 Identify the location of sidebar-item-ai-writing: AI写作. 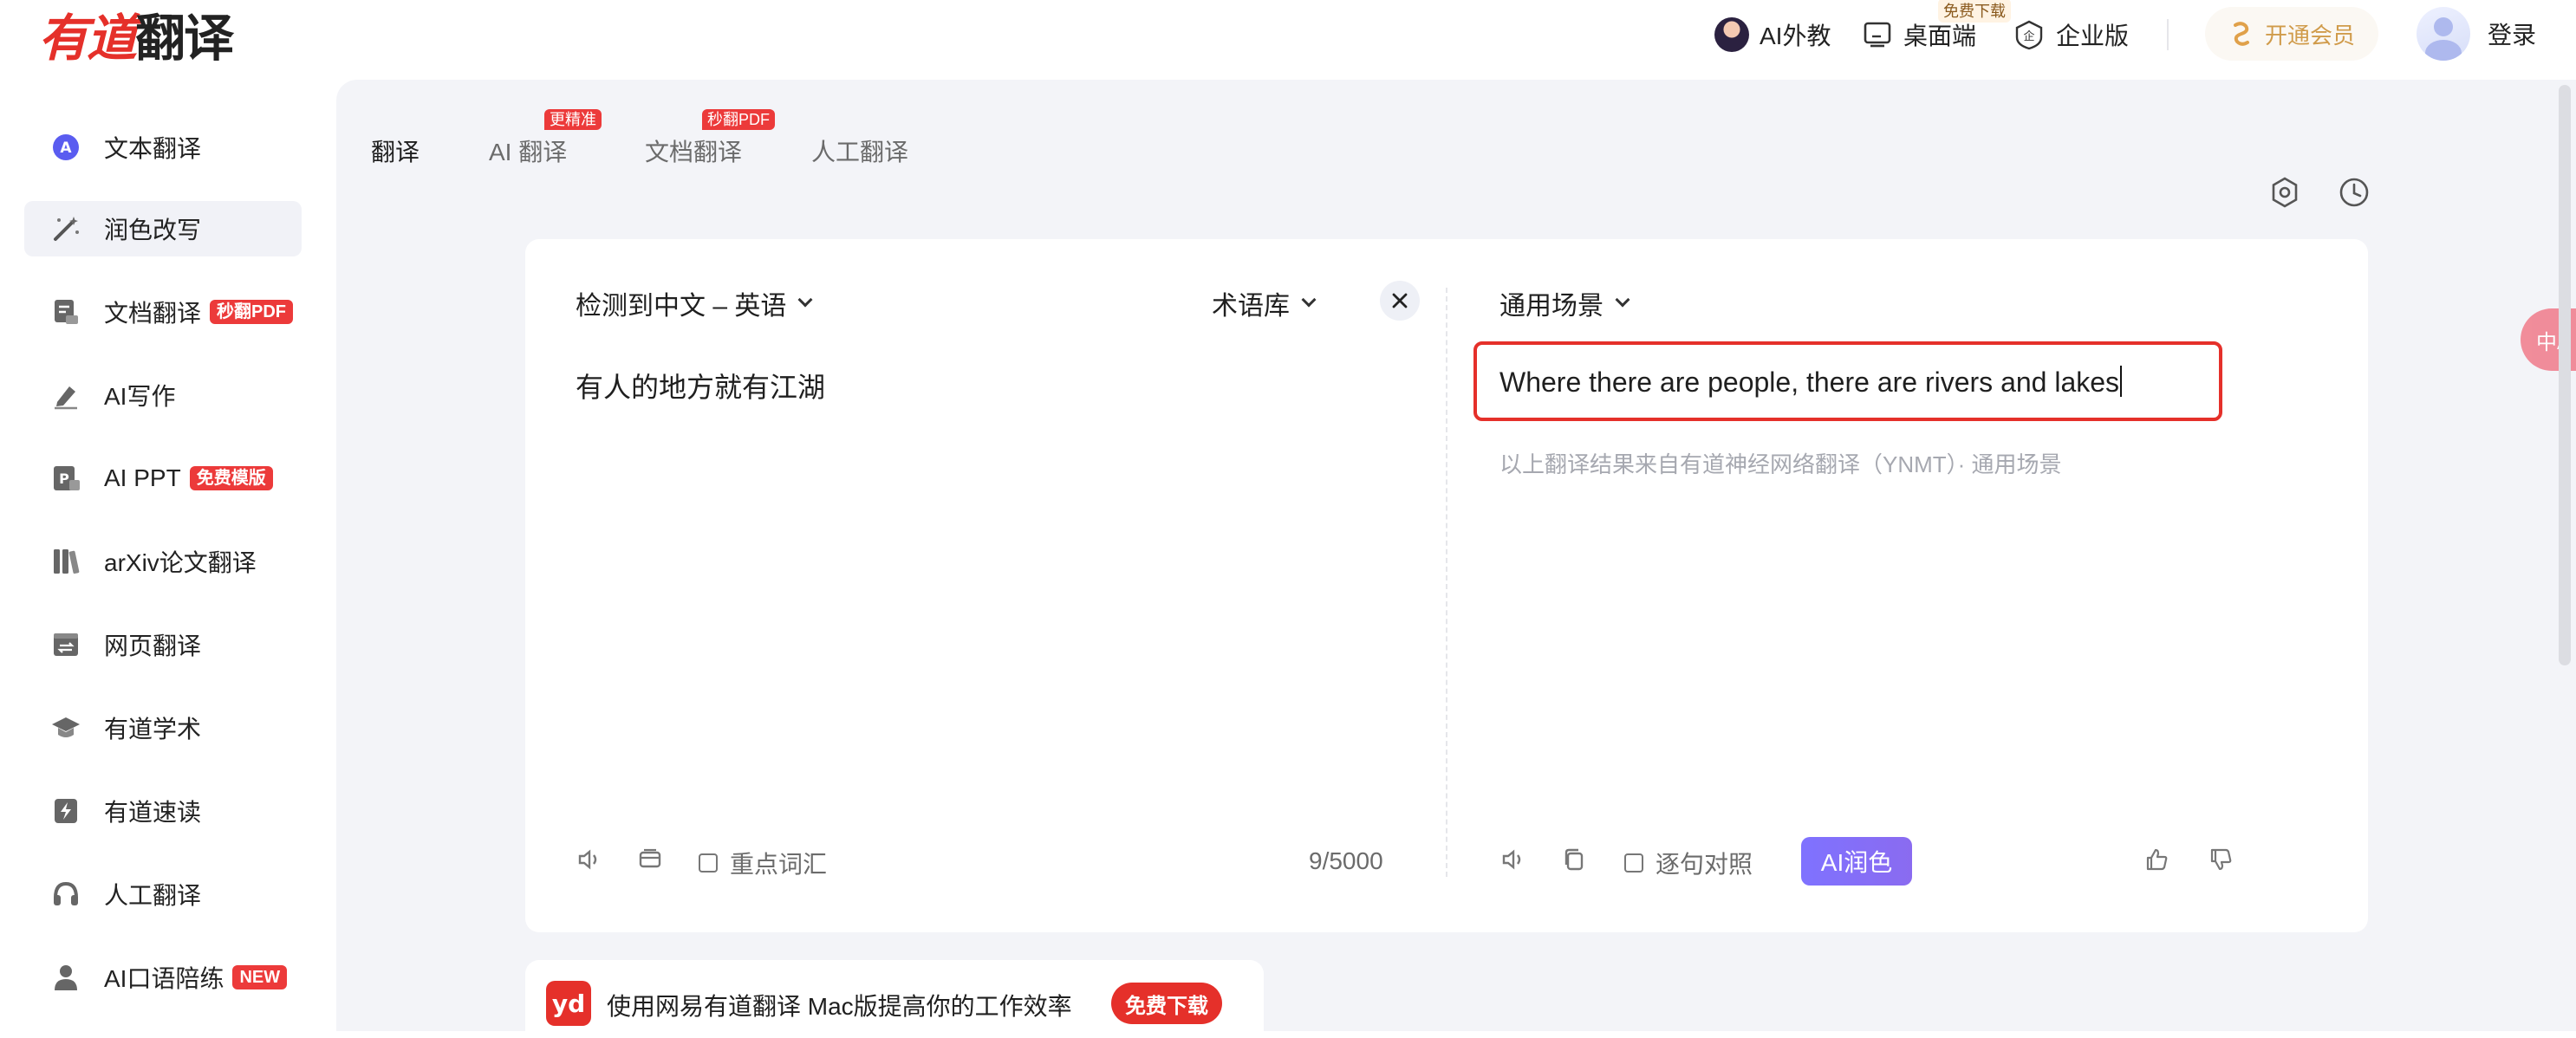
(163, 395).